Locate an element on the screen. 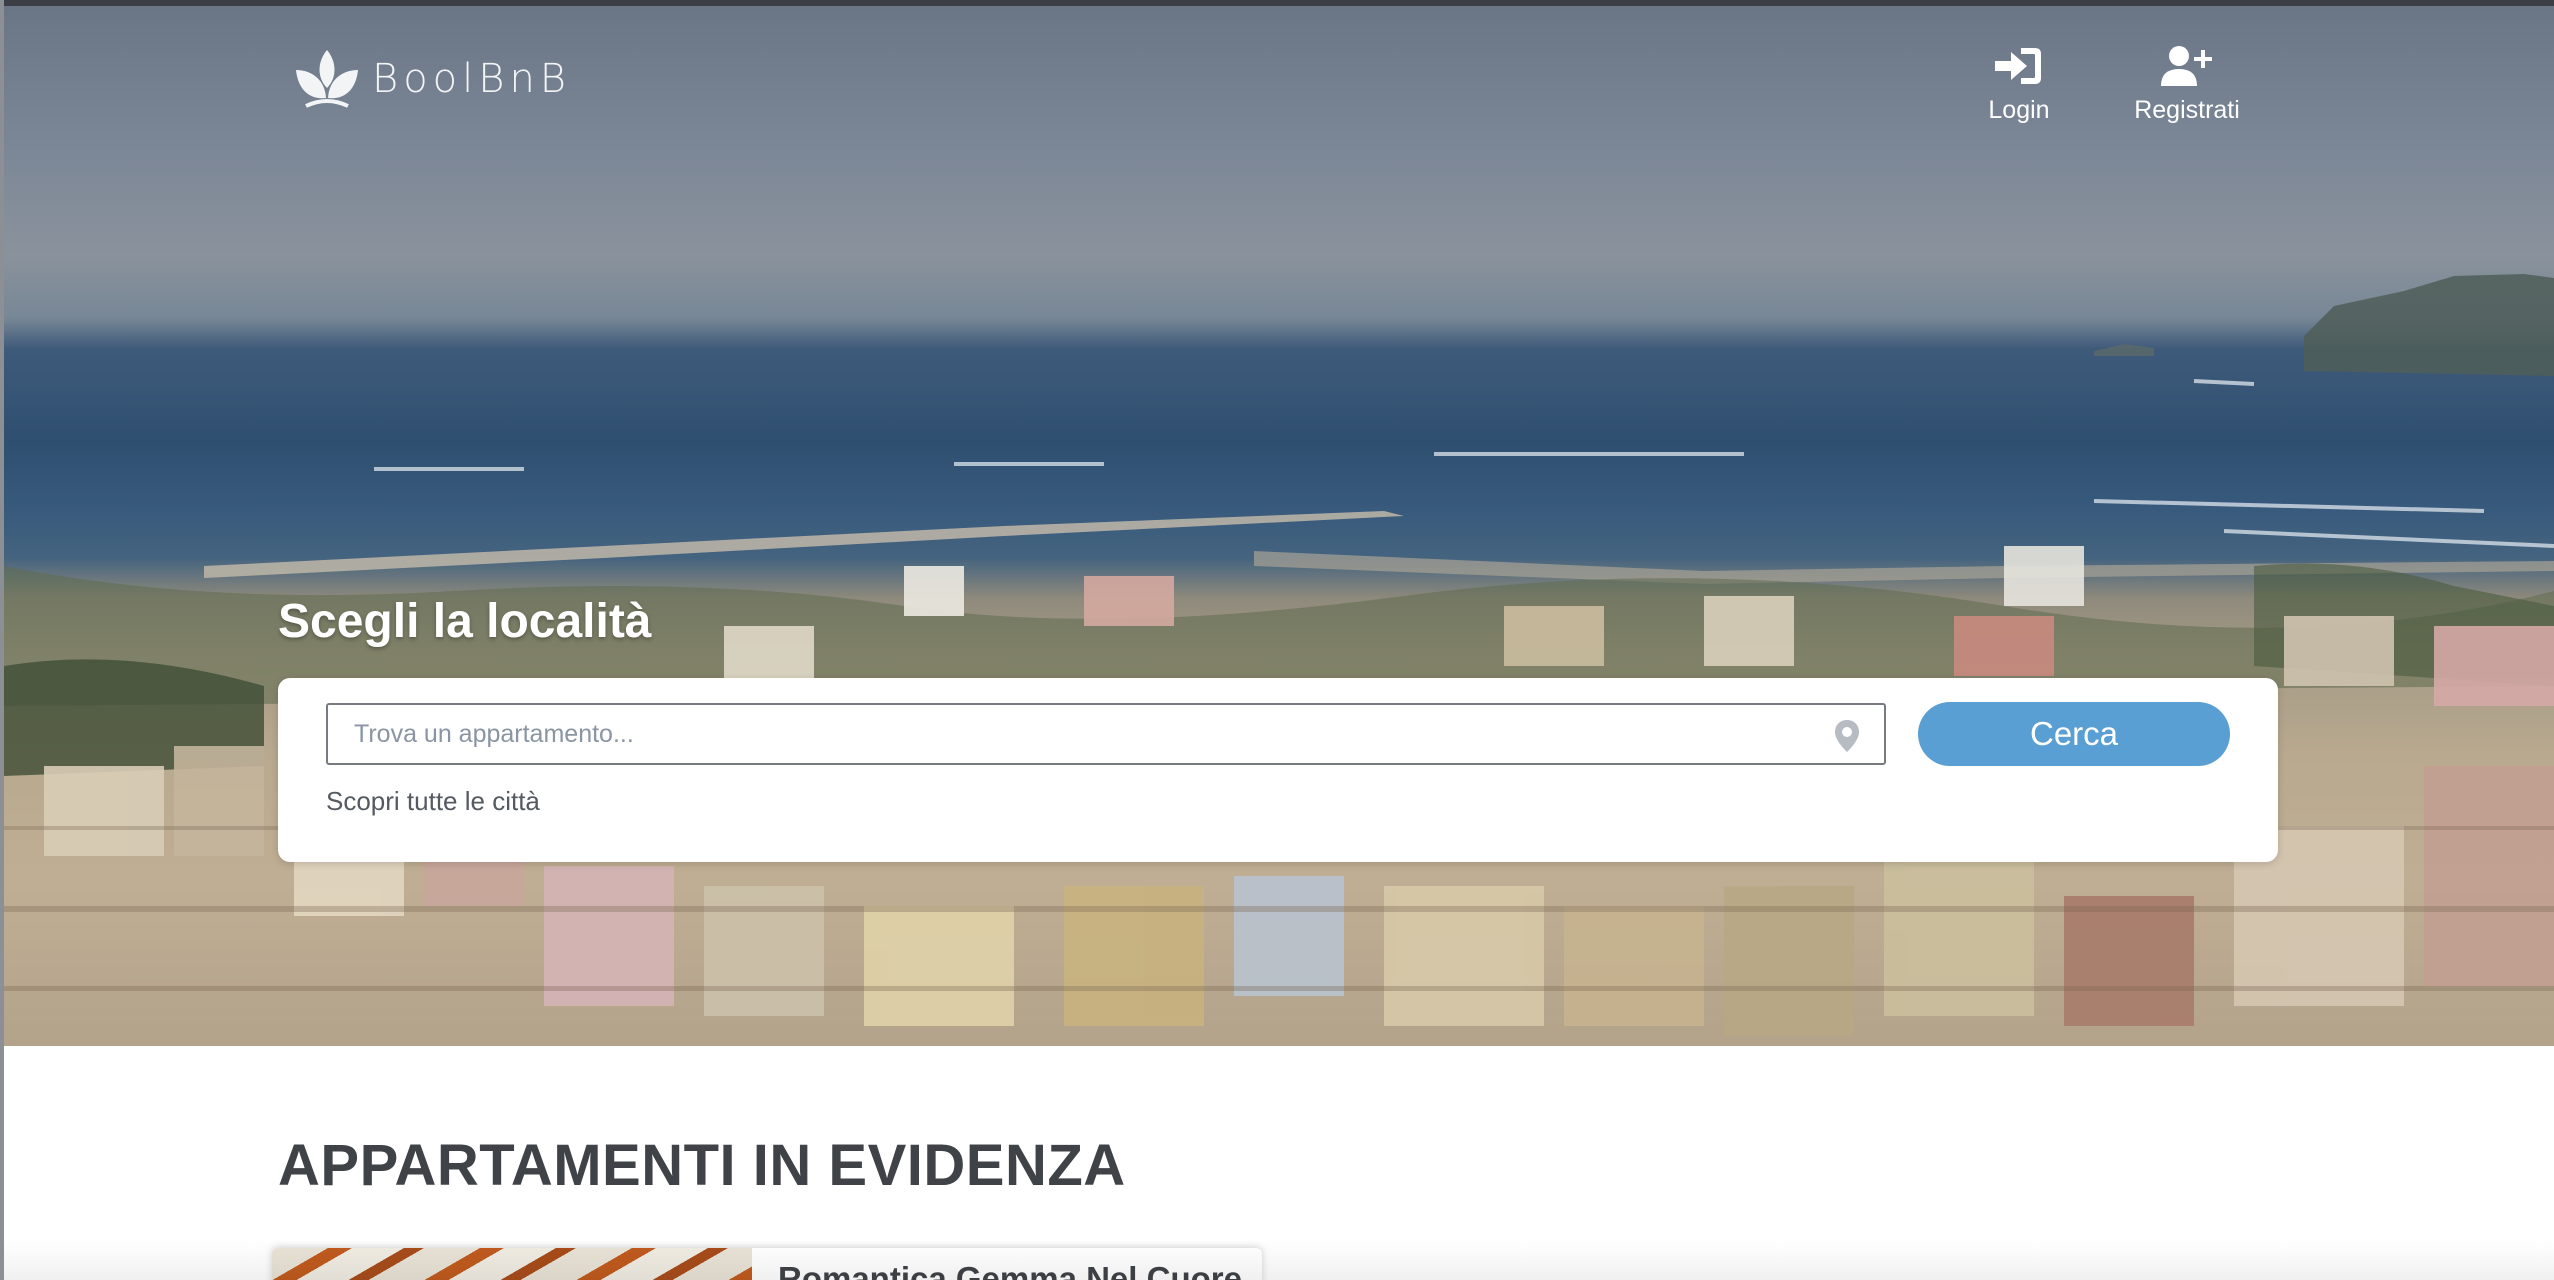 The width and height of the screenshot is (2554, 1280). search-field is located at coordinates (1106, 734).